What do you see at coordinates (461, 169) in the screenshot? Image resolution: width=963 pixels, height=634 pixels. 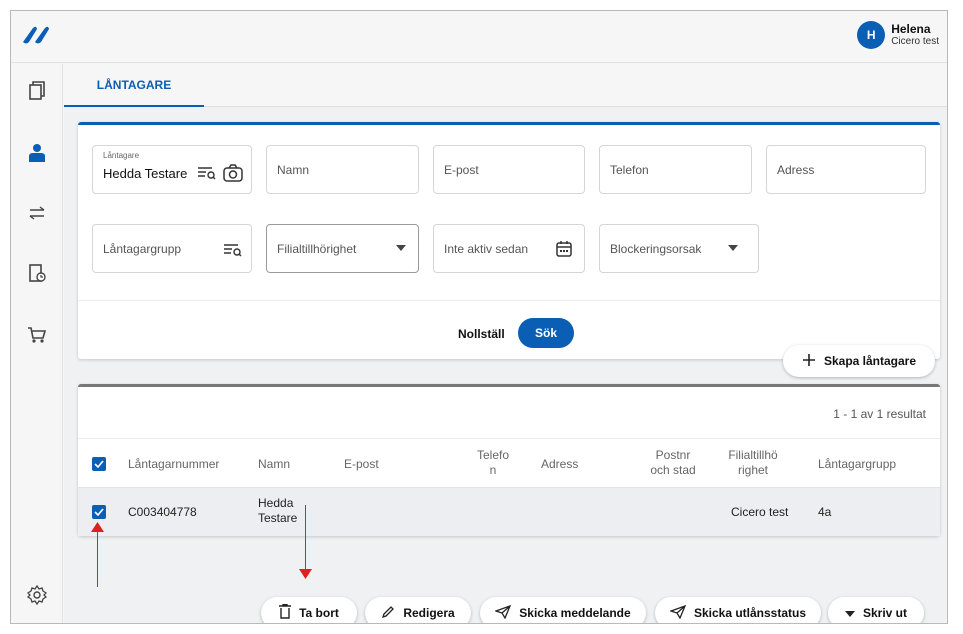 I see `email-placeholder: E-post` at bounding box center [461, 169].